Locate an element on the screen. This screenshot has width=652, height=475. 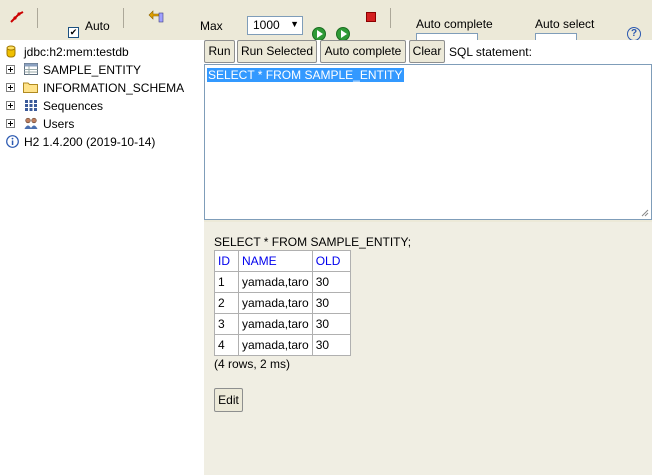
folder-icon is located at coordinates (30, 87).